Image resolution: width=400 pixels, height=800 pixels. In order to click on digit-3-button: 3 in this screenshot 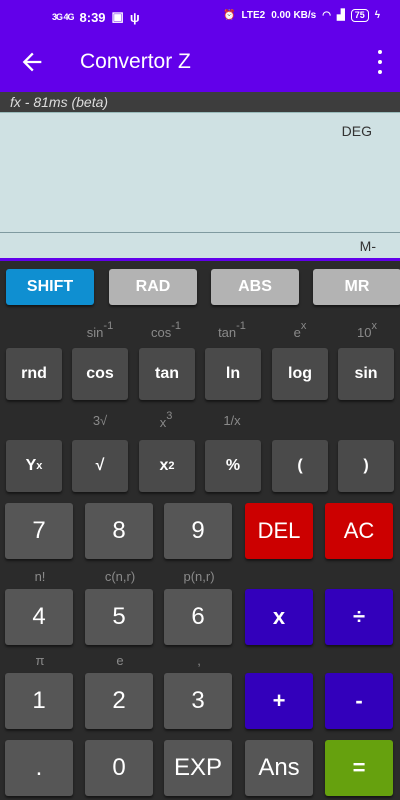, I will do `click(198, 701)`.